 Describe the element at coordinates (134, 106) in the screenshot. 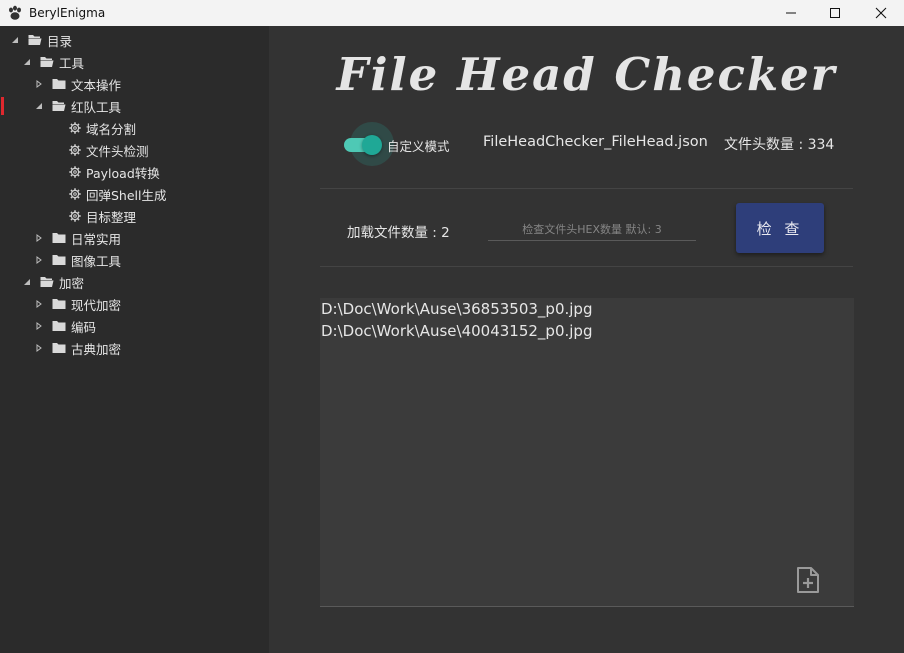

I see `tree-item: 红队工具` at that location.